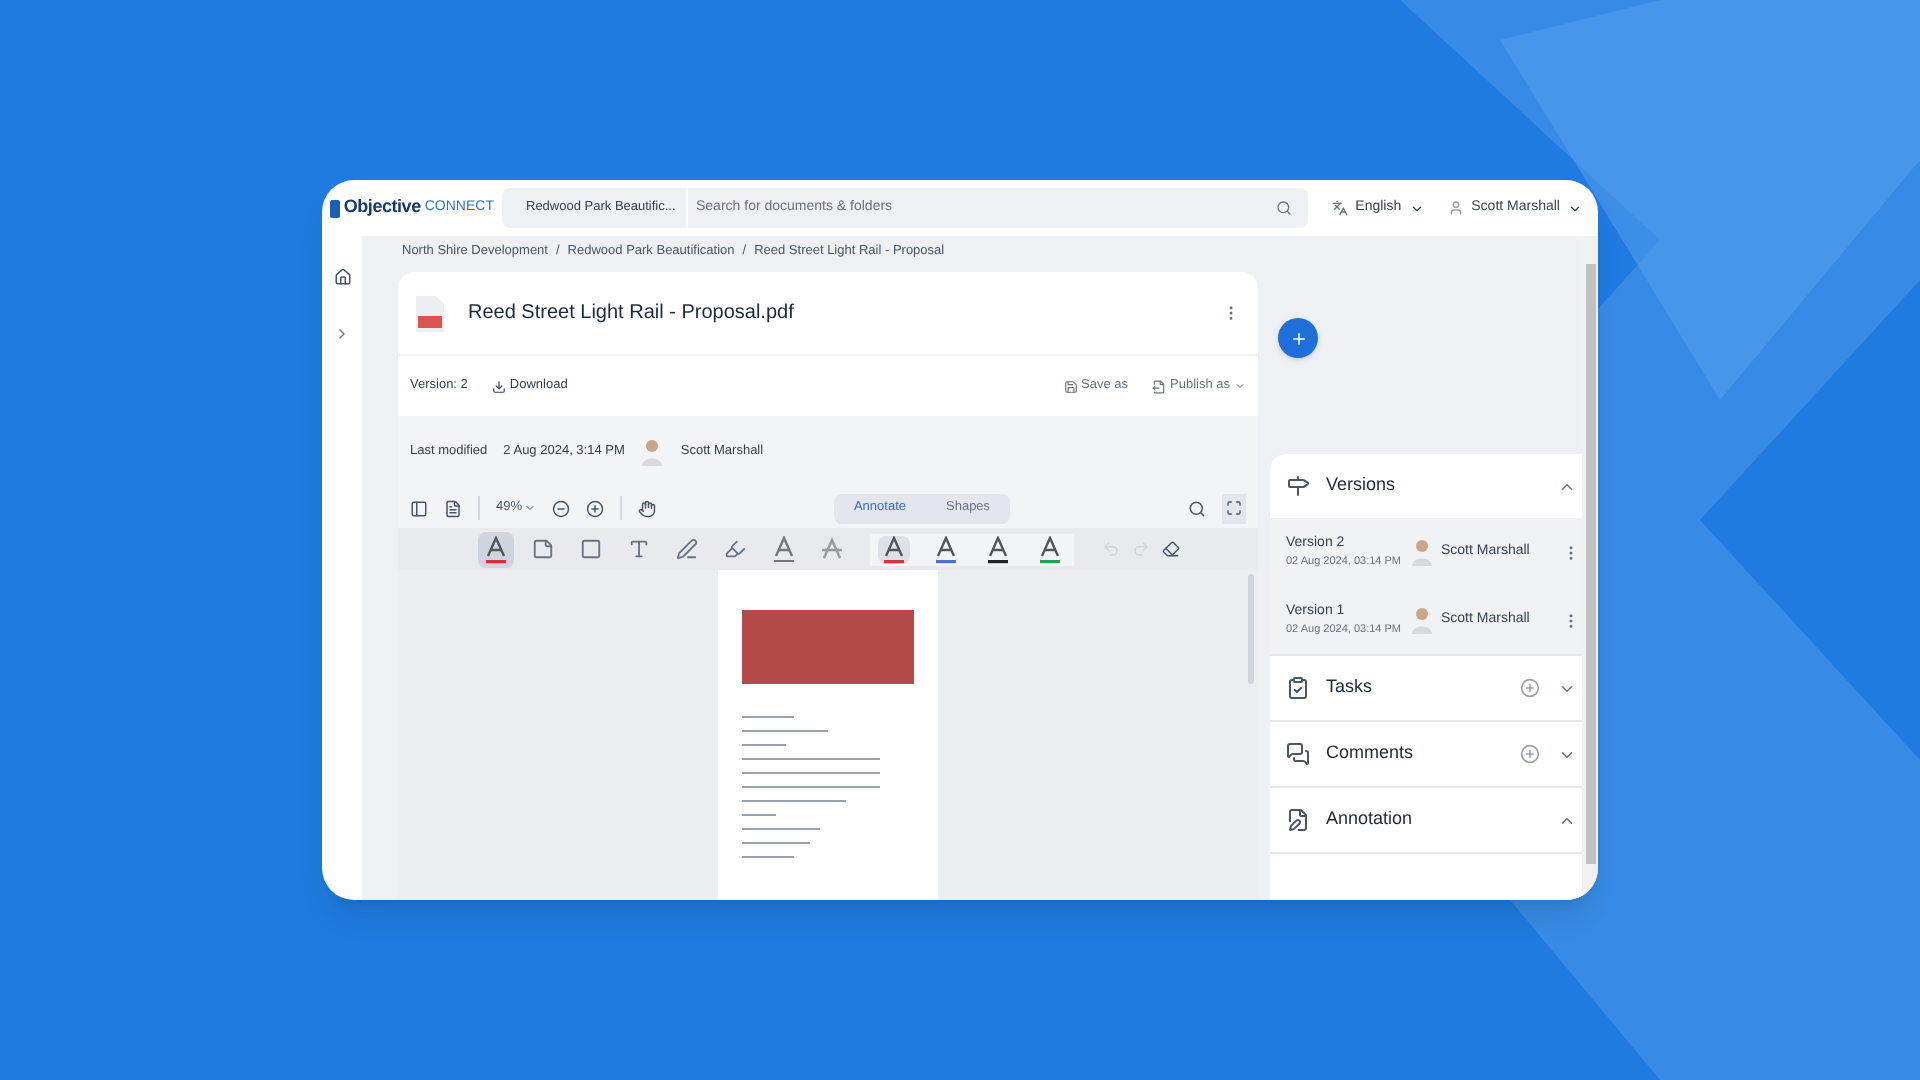 The width and height of the screenshot is (1920, 1080). Describe the element at coordinates (335, 208) in the screenshot. I see `logo-icon` at that location.